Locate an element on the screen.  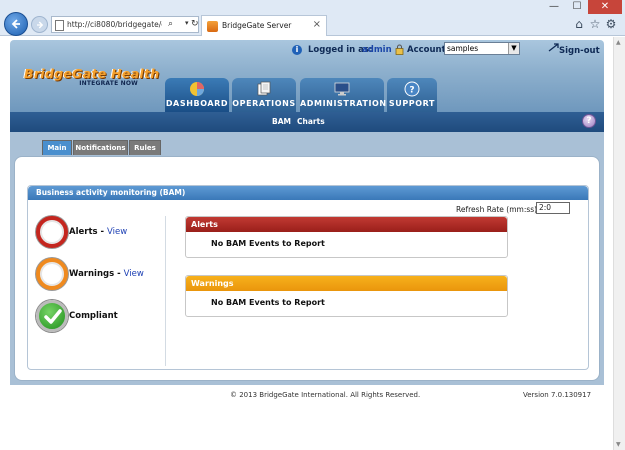
refresh-icon: ↻ is located at coordinates (195, 24).